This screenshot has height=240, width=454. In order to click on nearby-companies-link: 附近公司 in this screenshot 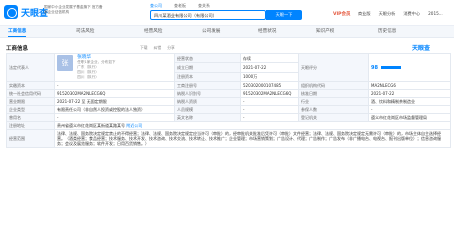, I will do `click(134, 125)`.